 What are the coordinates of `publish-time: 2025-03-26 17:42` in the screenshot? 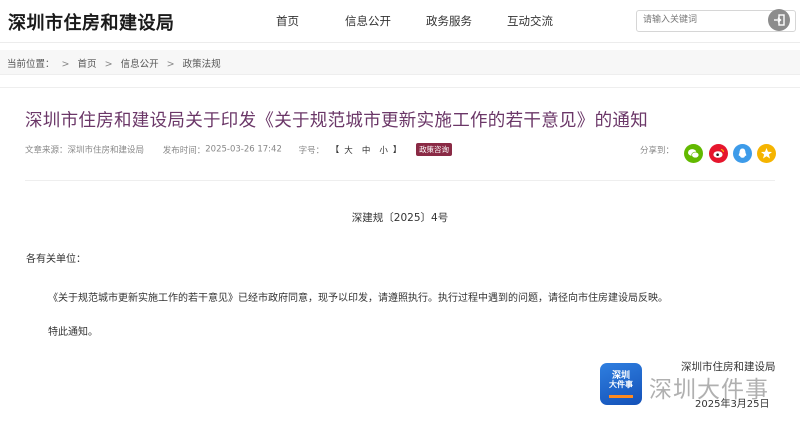 It's located at (243, 149).